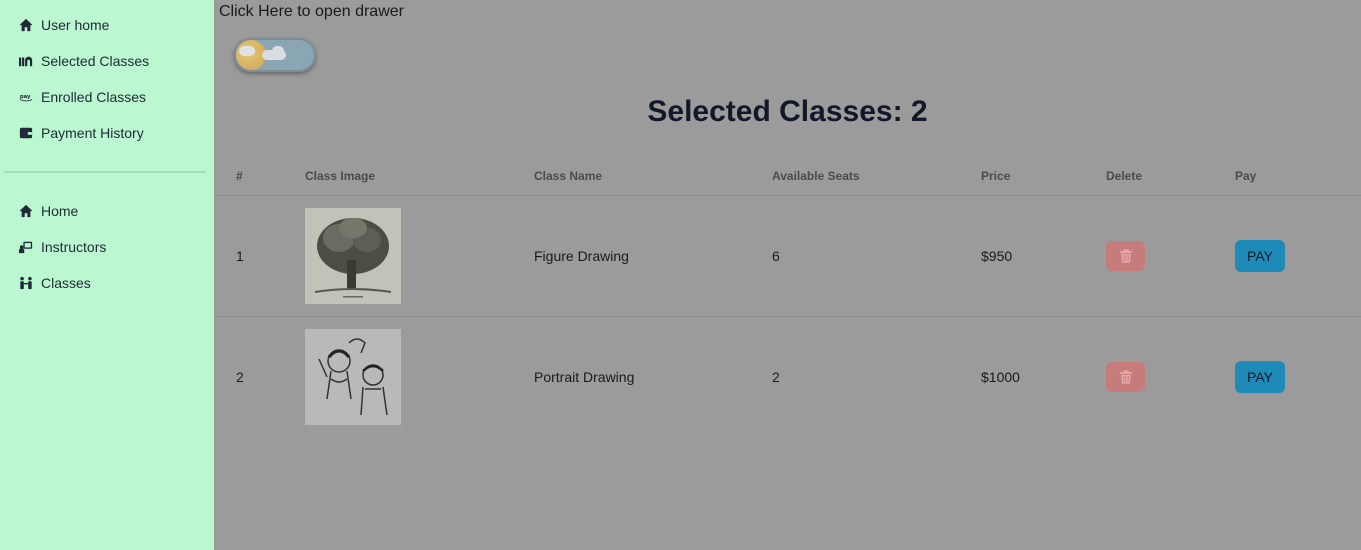  What do you see at coordinates (107, 211) in the screenshot?
I see `sidebar-item-home: Home` at bounding box center [107, 211].